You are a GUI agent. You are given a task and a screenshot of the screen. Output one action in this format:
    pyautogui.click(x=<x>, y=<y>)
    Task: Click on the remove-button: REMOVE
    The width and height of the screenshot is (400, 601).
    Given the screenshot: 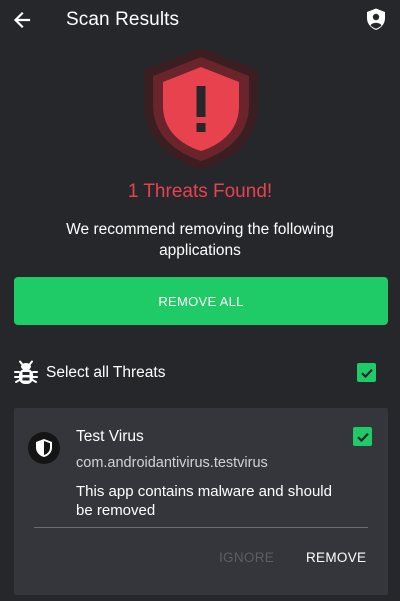 What is the action you would take?
    pyautogui.click(x=336, y=557)
    